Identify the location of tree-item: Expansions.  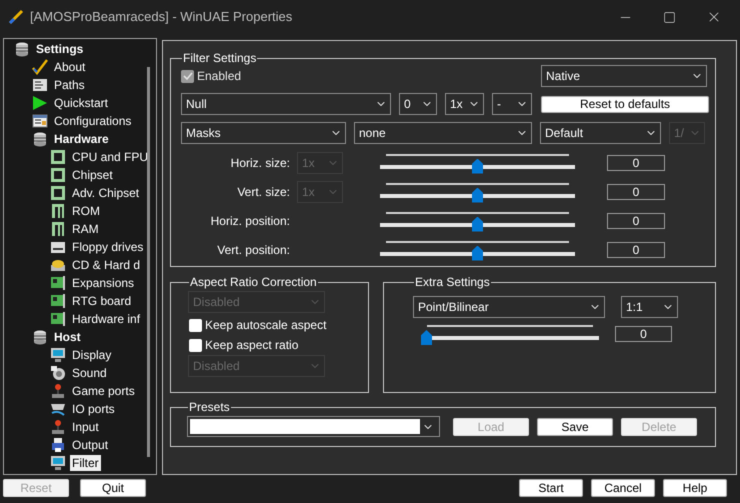
(103, 283).